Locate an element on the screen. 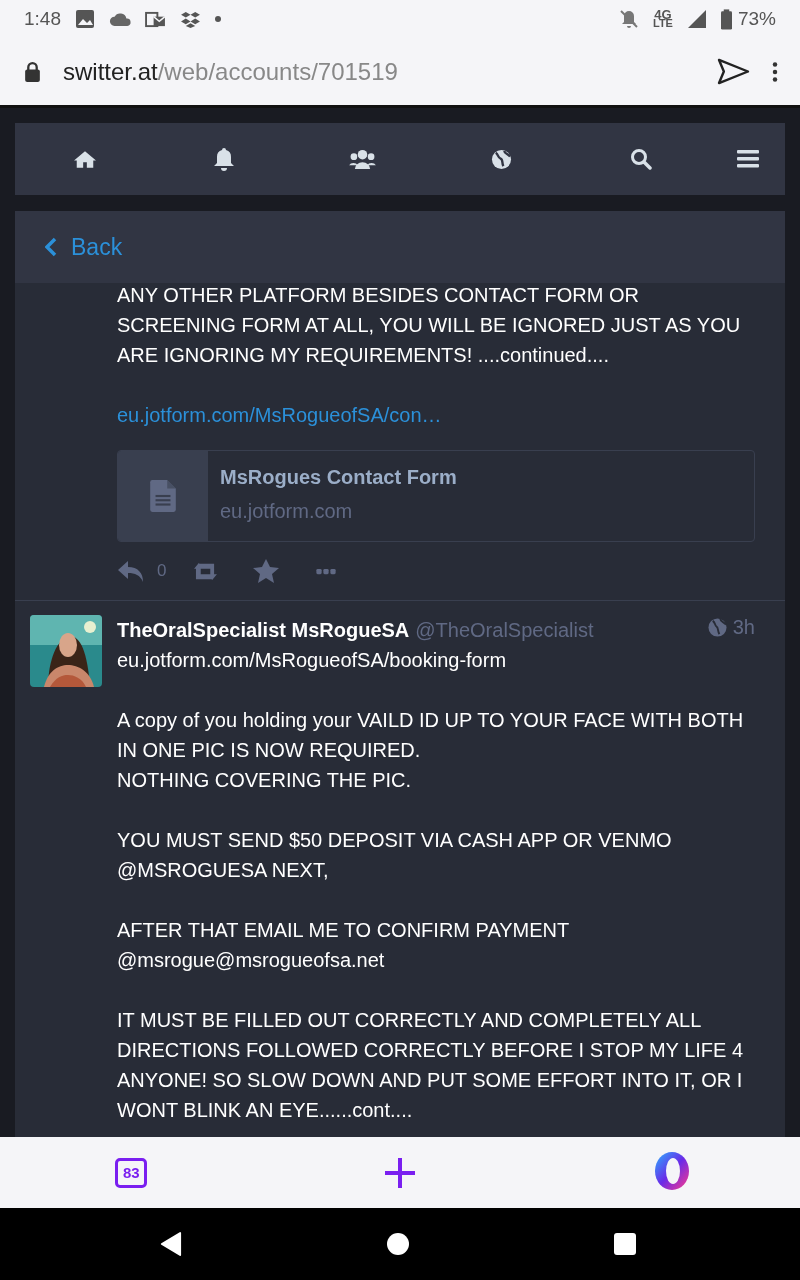 The image size is (800, 1280). display-name: TheOralSpecialist MsRogueSA is located at coordinates (263, 629).